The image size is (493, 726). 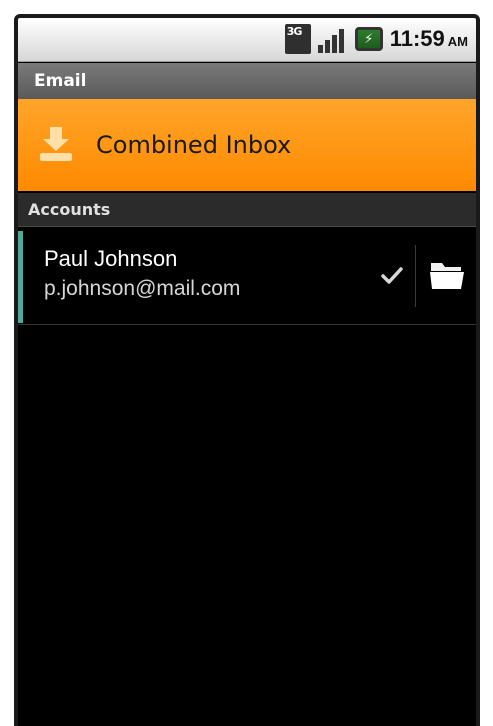 I want to click on accounts-section-header: Accounts, so click(x=247, y=210).